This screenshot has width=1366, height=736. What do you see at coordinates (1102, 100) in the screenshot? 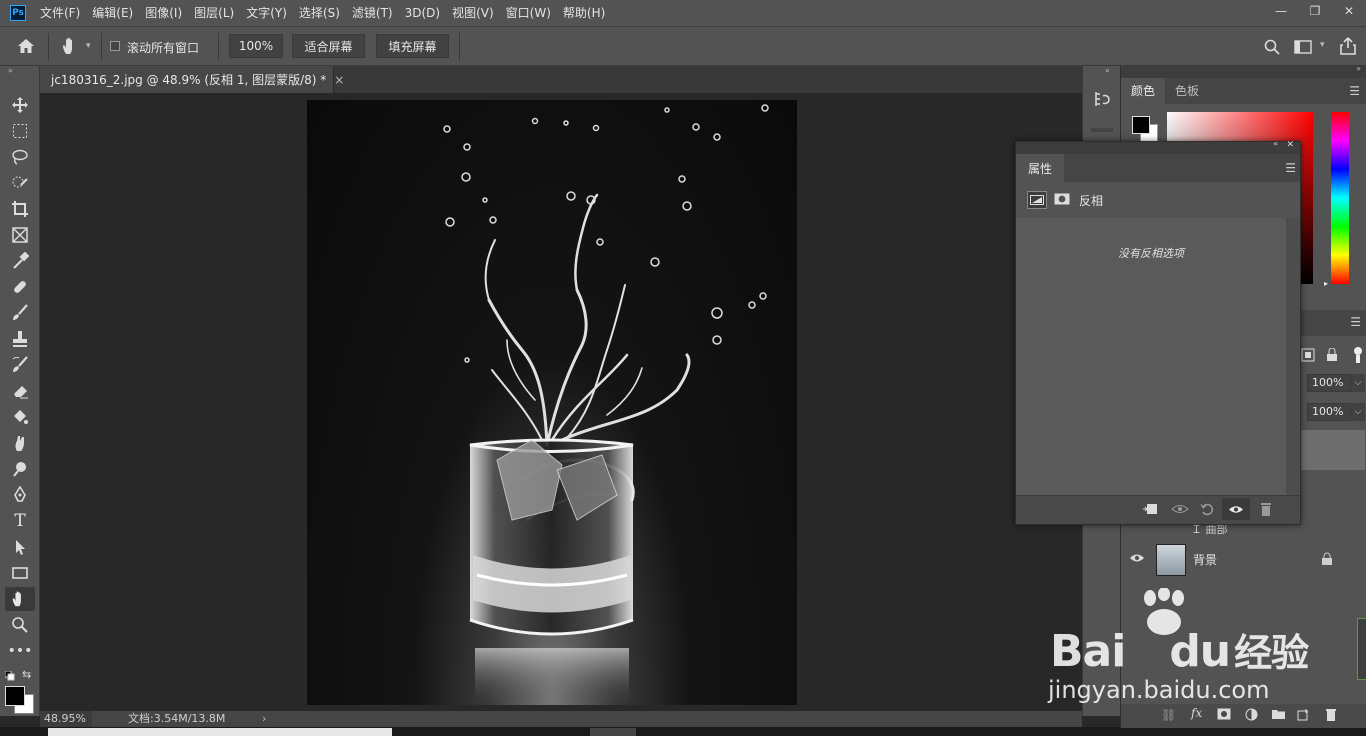
I see `history-panel-icon` at bounding box center [1102, 100].